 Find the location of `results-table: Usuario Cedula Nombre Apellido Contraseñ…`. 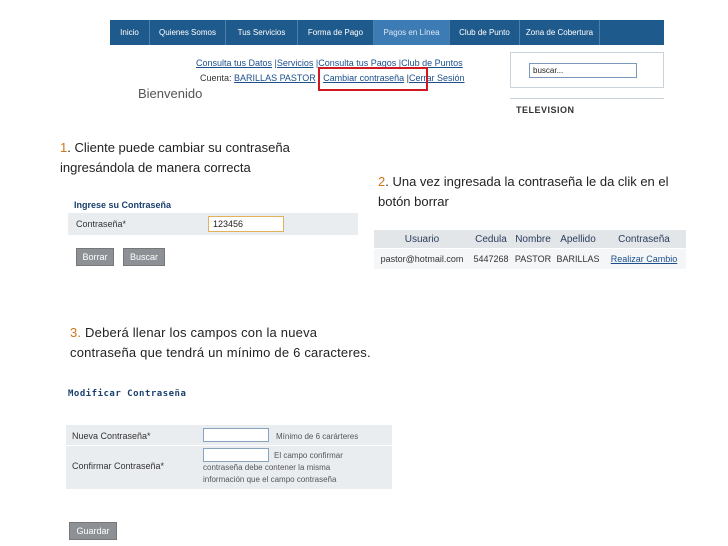

results-table: Usuario Cedula Nombre Apellido Contraseñ… is located at coordinates (530, 251).